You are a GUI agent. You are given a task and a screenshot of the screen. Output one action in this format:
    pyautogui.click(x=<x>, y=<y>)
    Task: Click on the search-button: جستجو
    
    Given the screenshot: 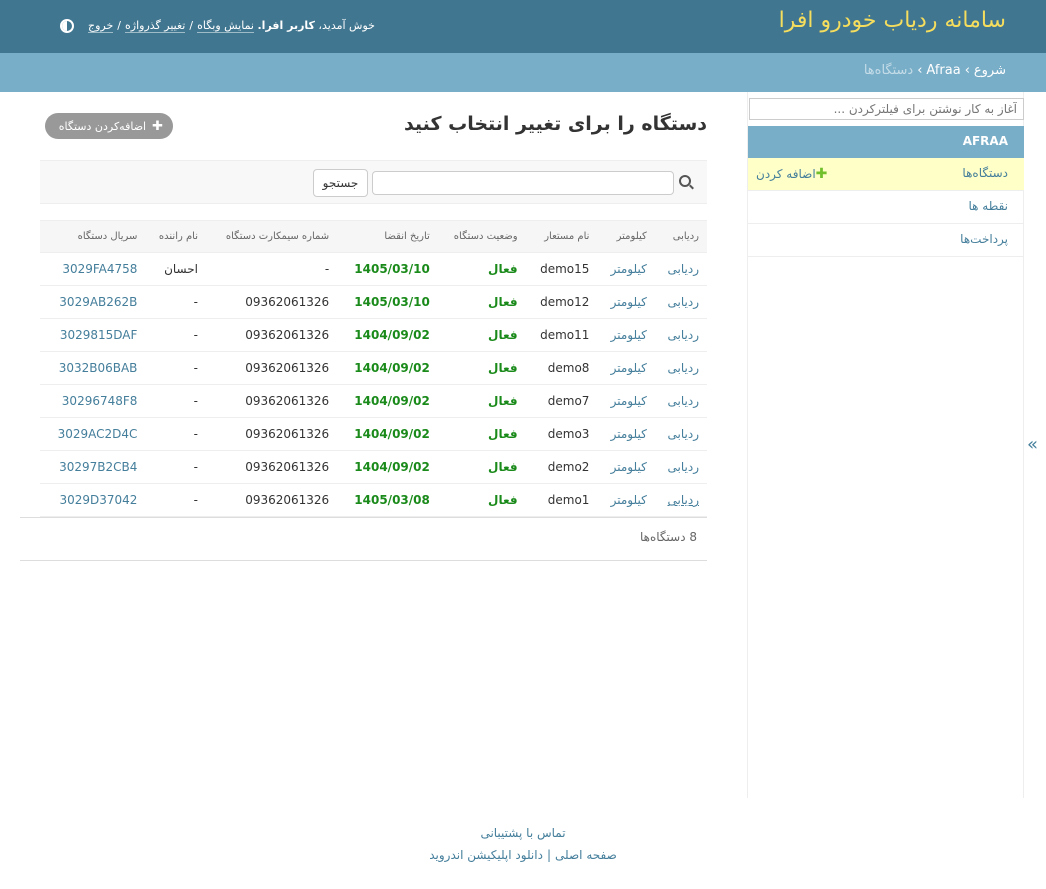 What is the action you would take?
    pyautogui.click(x=340, y=183)
    